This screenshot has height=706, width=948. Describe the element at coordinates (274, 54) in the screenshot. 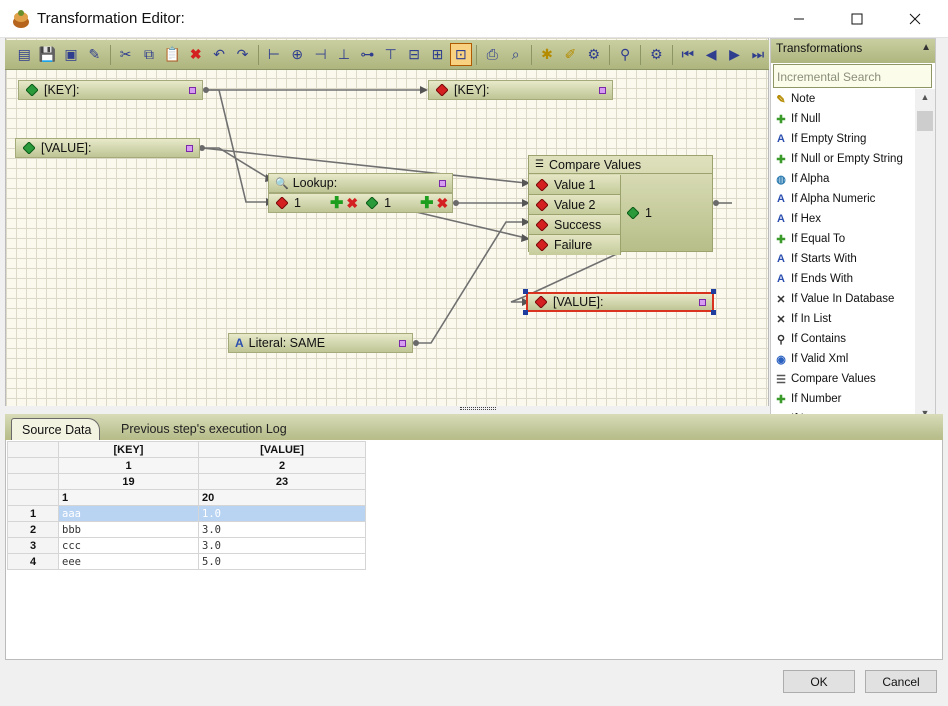

I see `align-left-icon: ⊢` at that location.